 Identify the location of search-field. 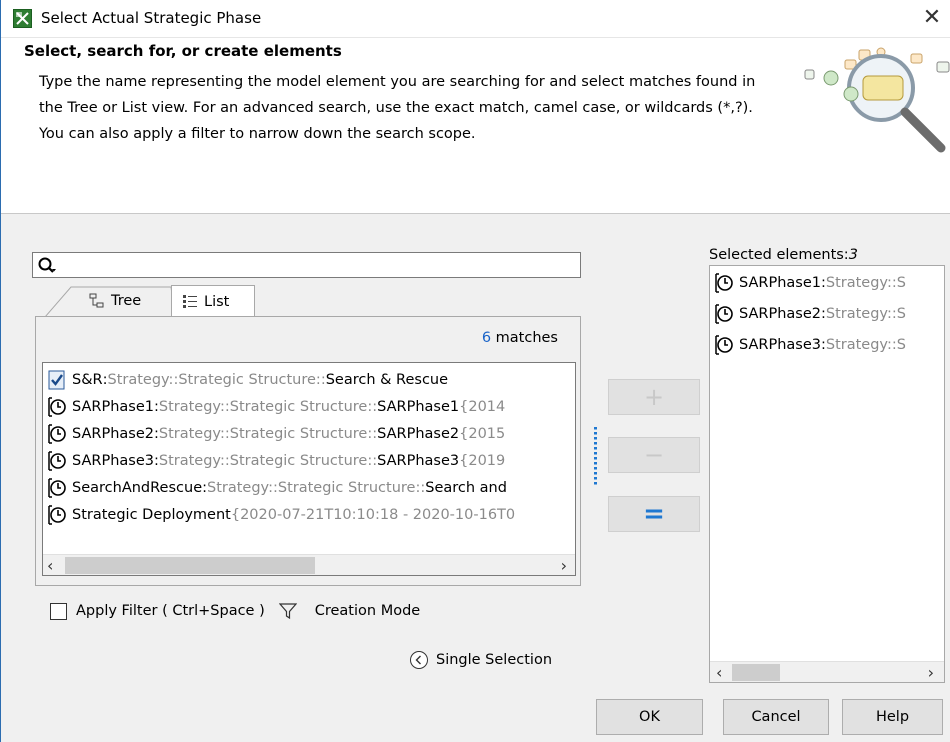
(306, 265).